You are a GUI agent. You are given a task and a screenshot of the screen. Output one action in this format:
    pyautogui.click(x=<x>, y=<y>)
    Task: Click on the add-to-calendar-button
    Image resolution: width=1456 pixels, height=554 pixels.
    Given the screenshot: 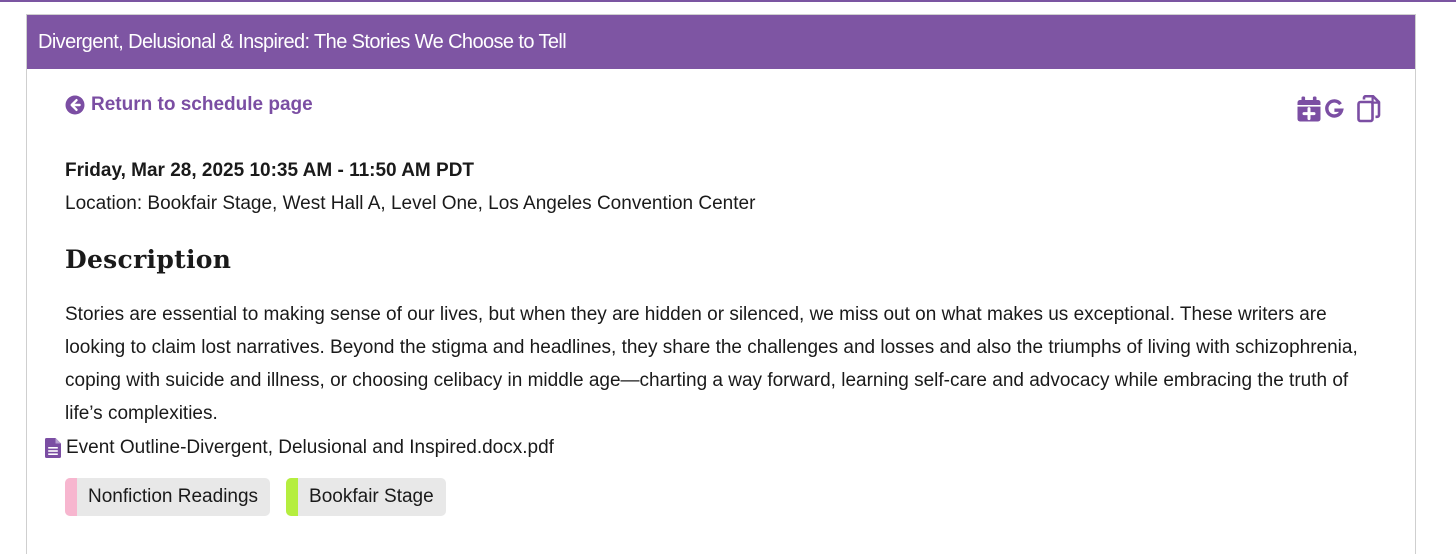 What is the action you would take?
    pyautogui.click(x=1309, y=109)
    